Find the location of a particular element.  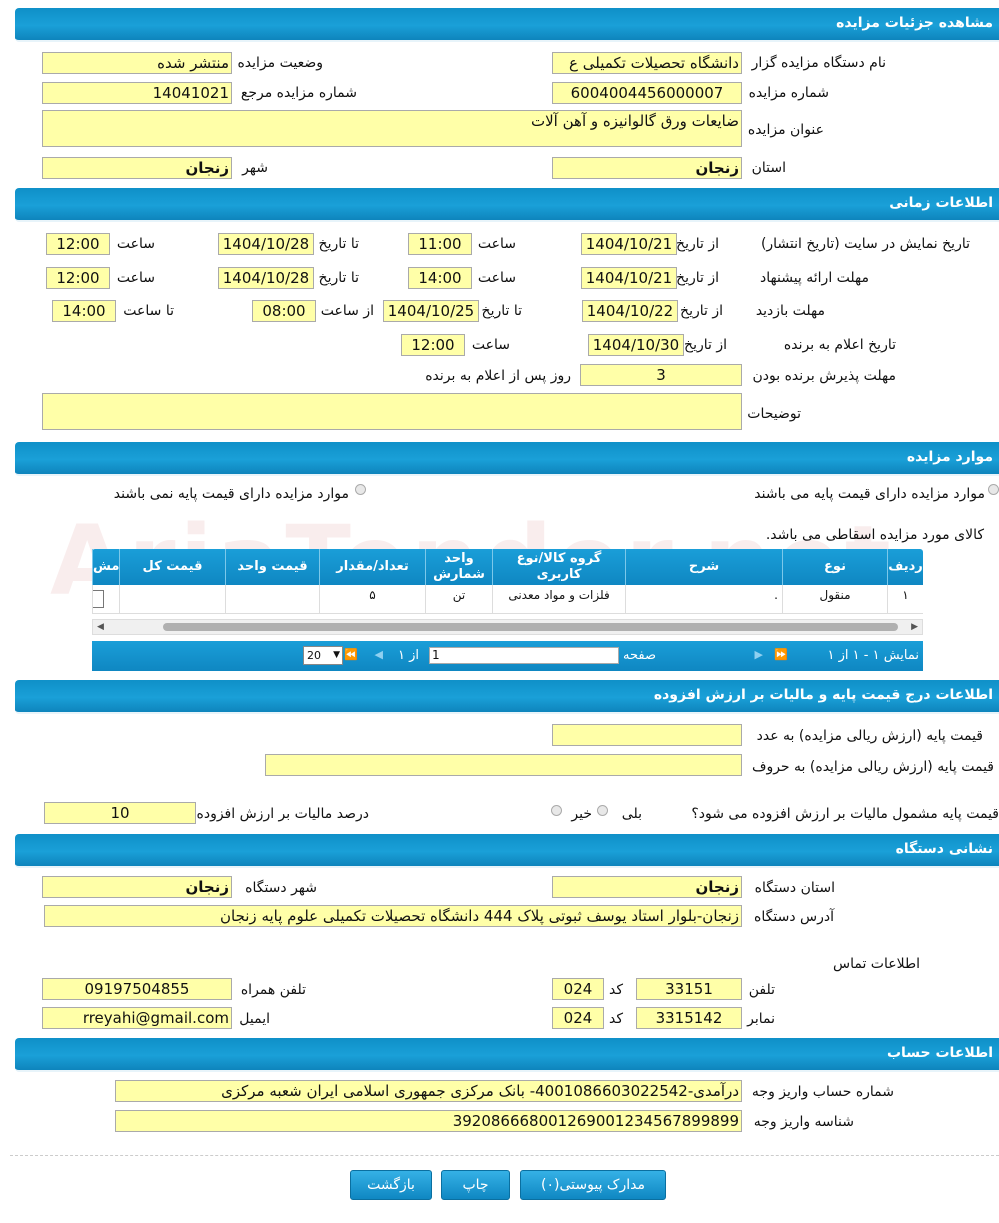

visit-from-date: 1404/10/22 is located at coordinates (630, 311).